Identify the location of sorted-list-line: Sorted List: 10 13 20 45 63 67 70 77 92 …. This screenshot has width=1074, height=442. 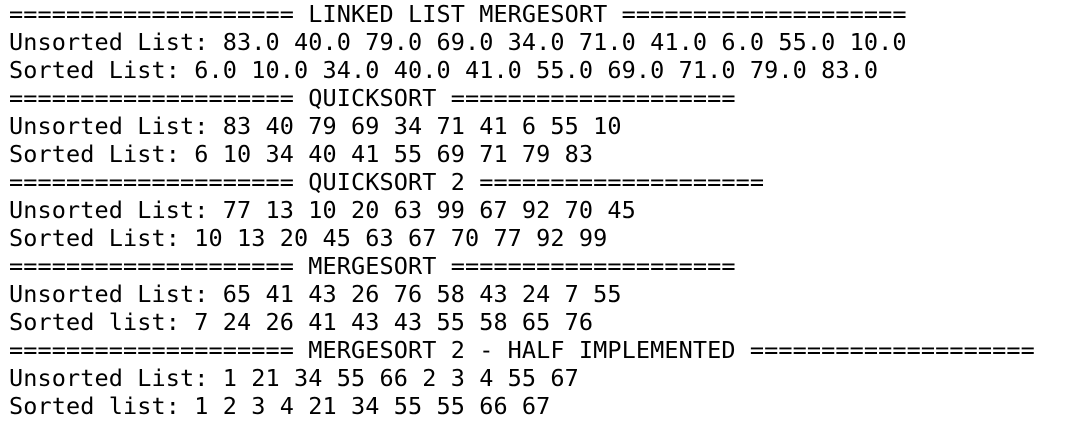
(308, 238).